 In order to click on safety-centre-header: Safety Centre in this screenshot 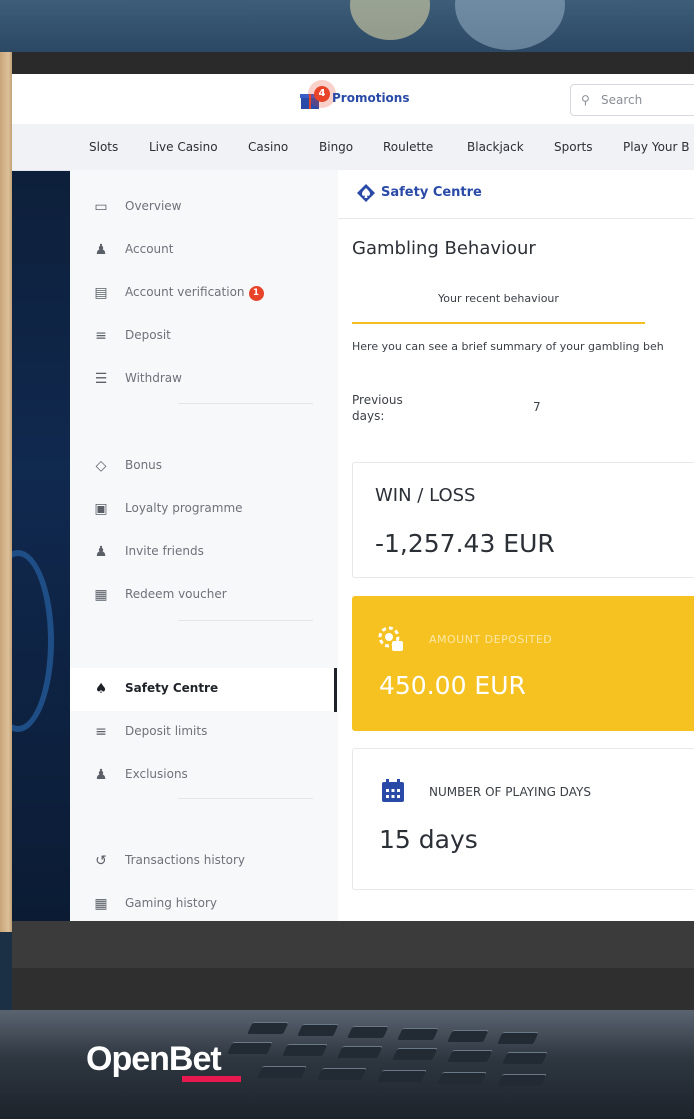, I will do `click(516, 194)`.